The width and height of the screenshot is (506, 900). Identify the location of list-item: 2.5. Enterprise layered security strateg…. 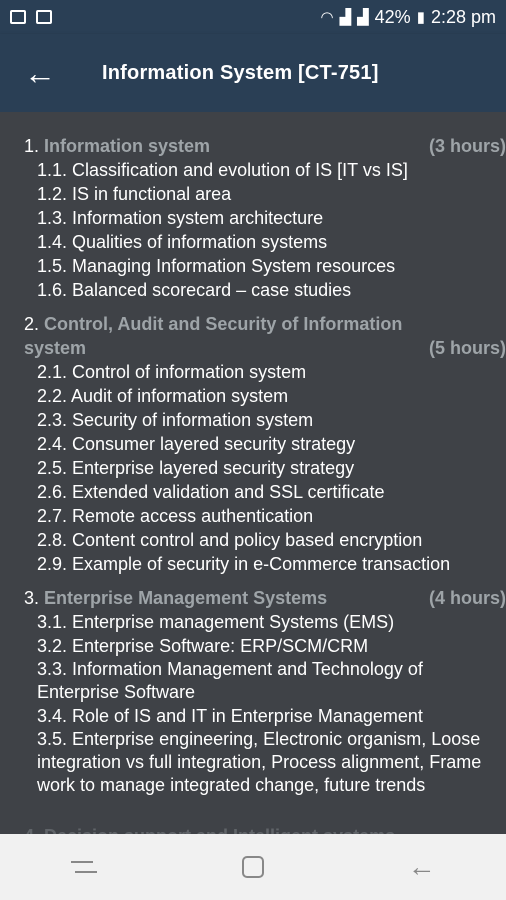
(196, 468).